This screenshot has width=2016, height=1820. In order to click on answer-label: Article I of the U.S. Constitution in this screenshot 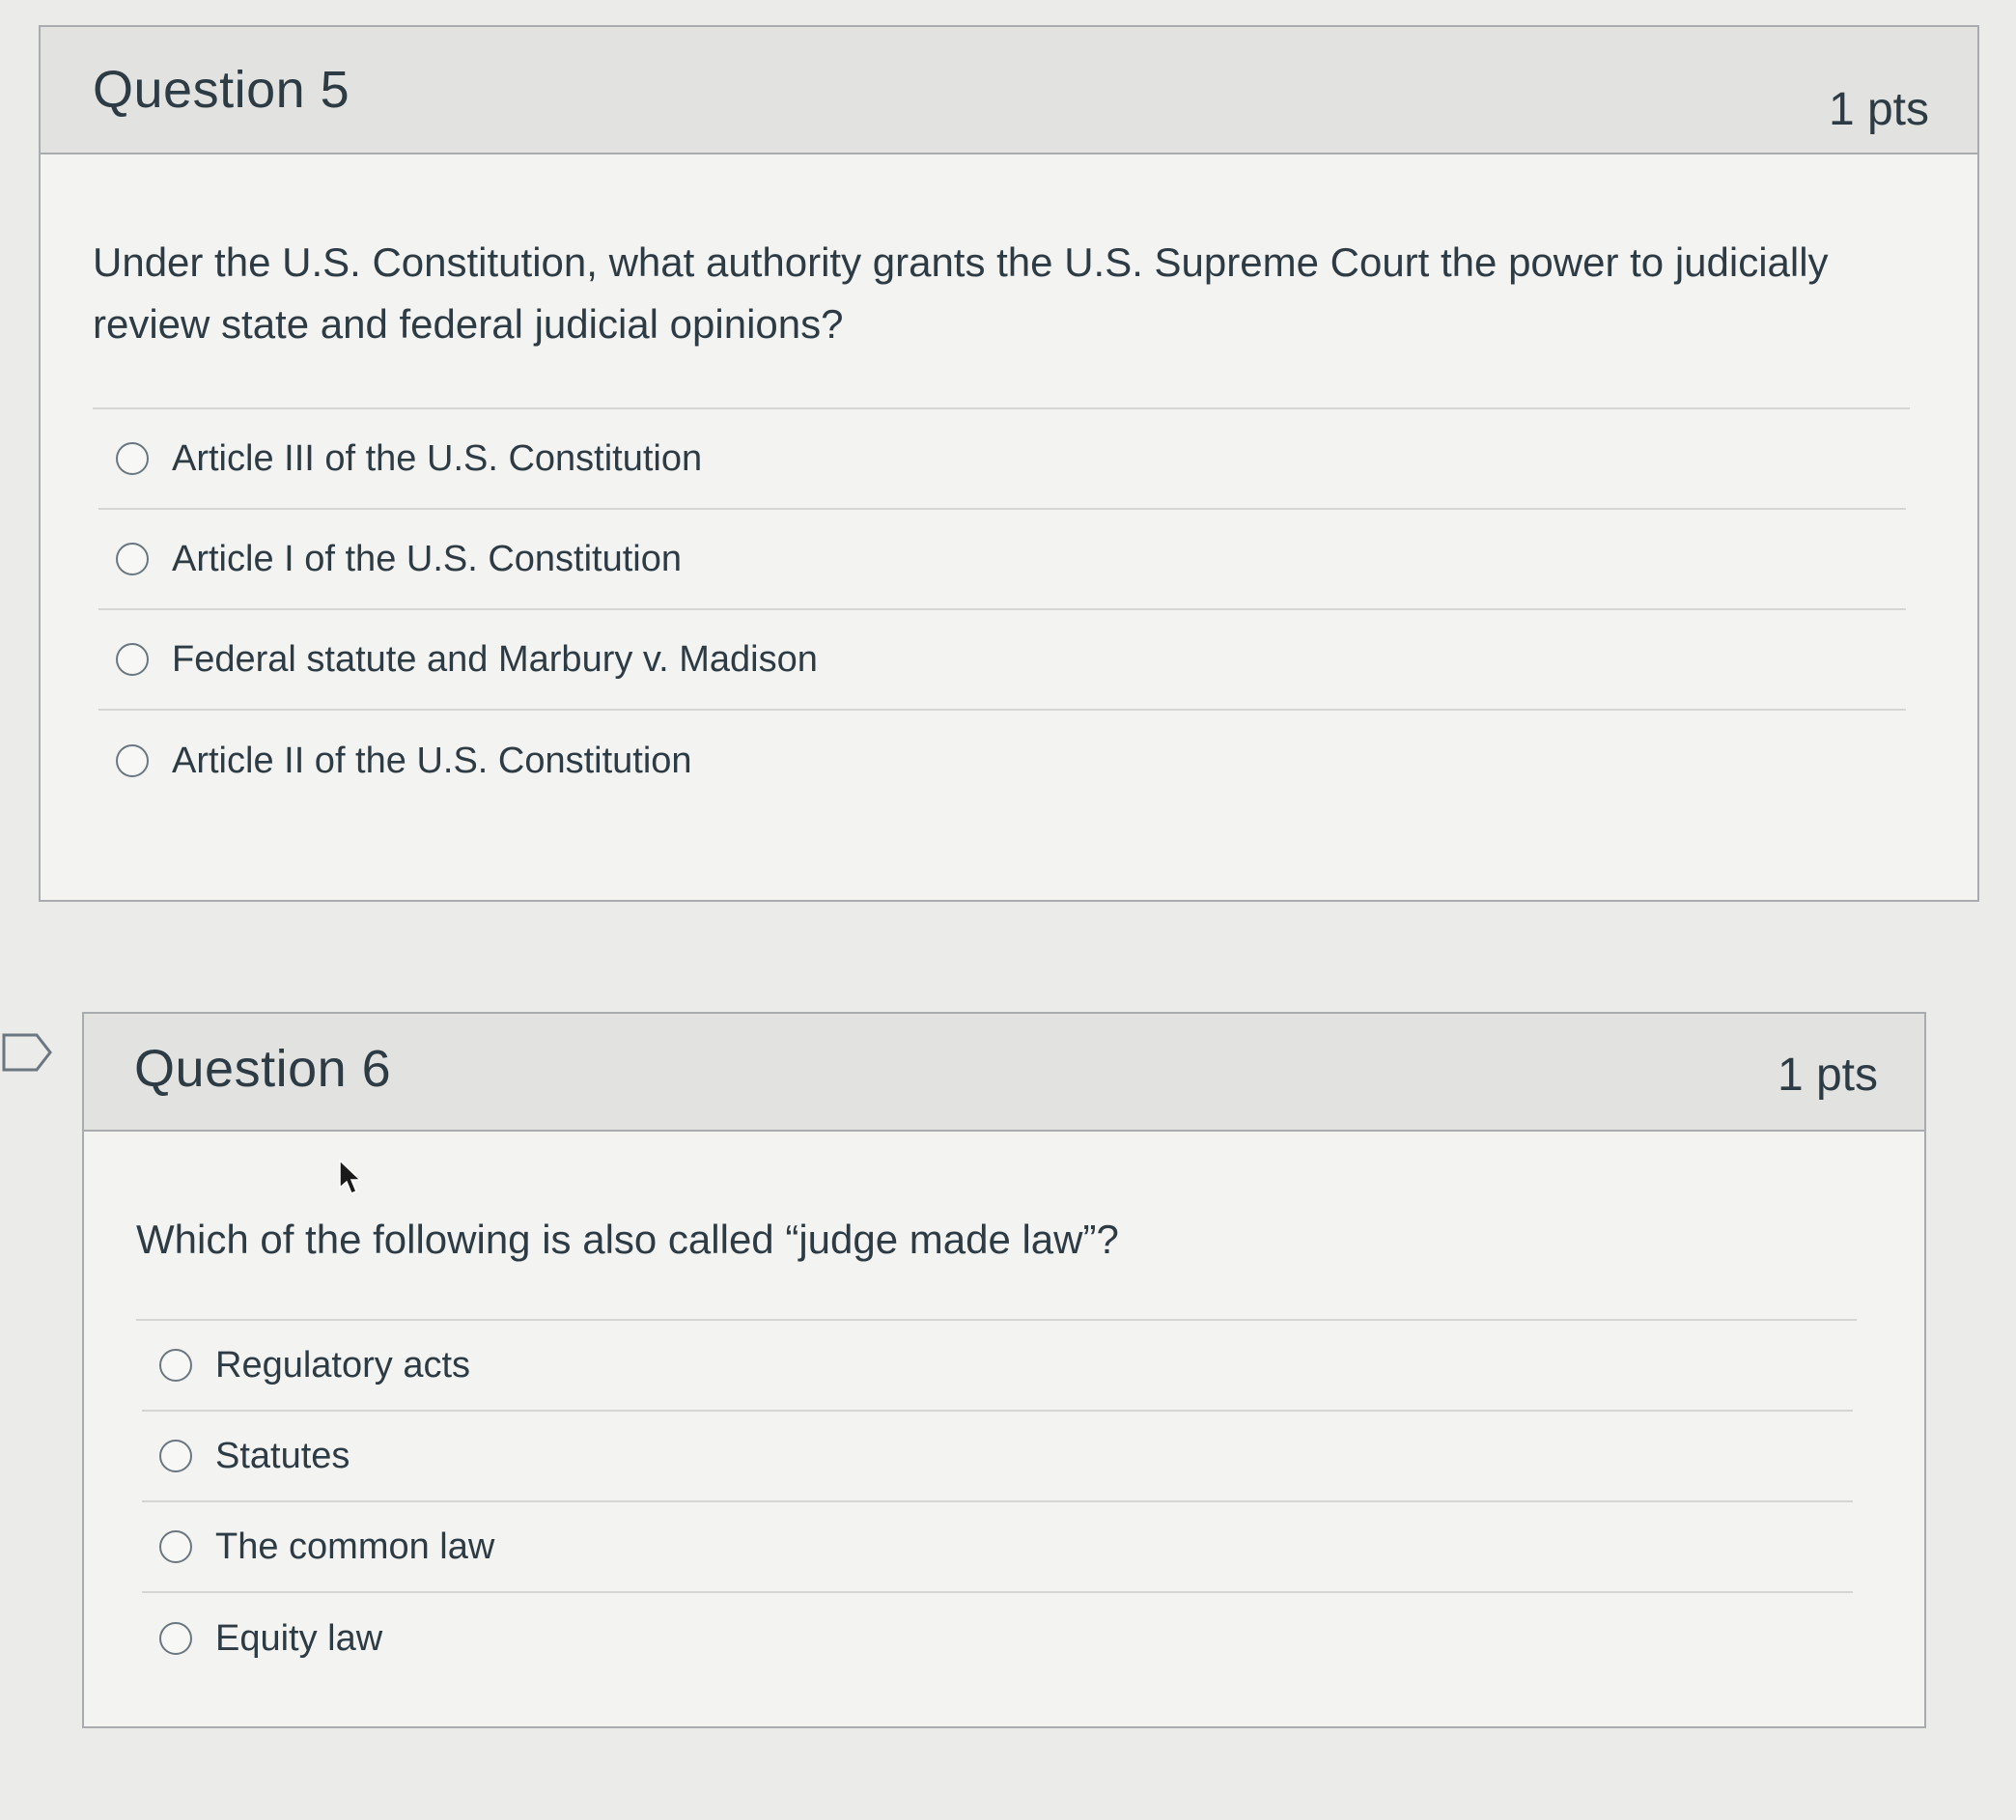, I will do `click(427, 559)`.